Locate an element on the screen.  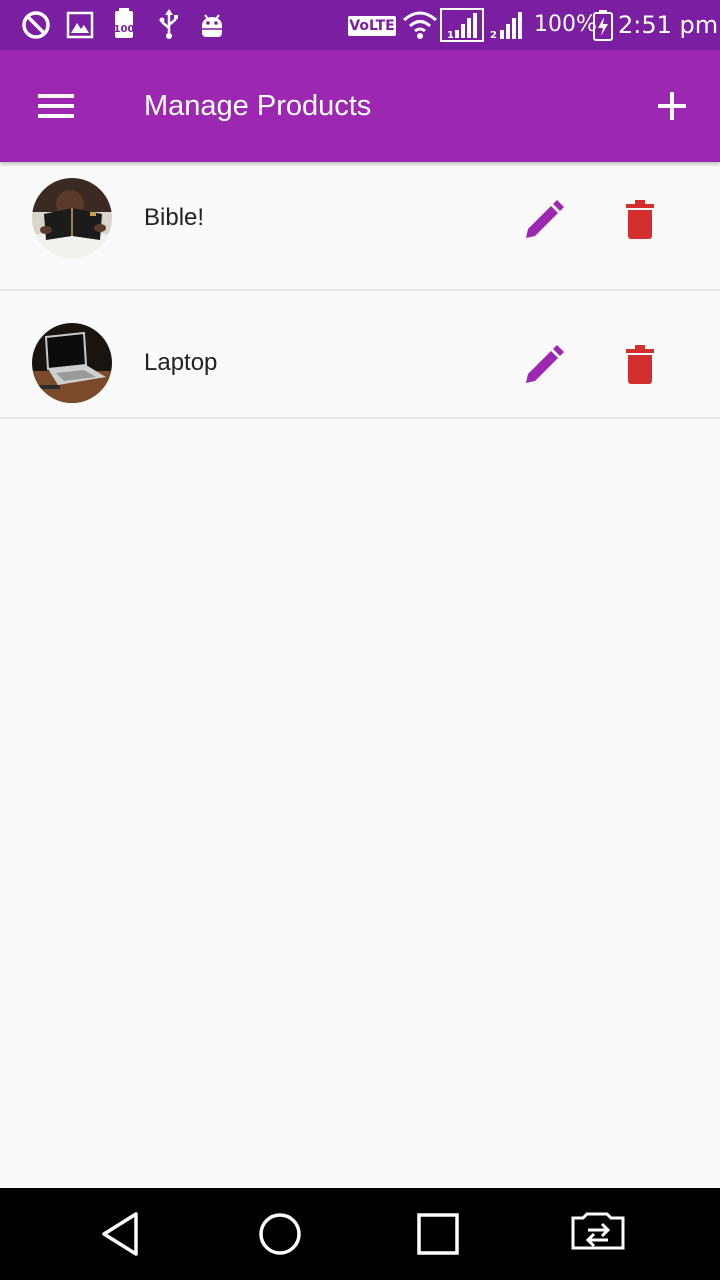
add-icon is located at coordinates (672, 106).